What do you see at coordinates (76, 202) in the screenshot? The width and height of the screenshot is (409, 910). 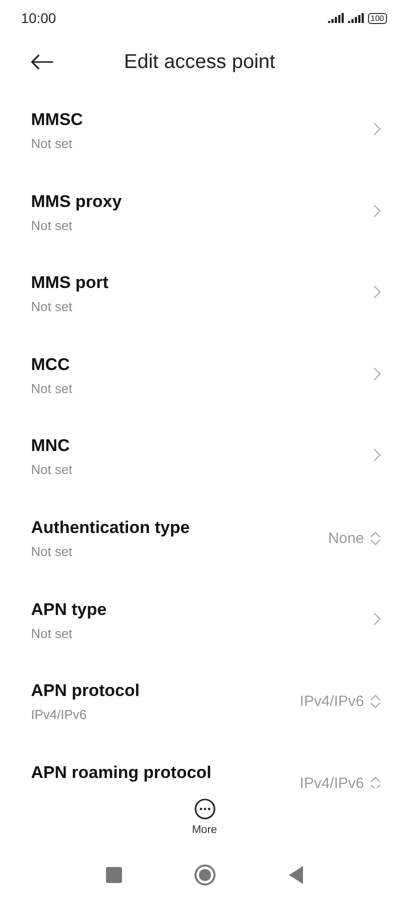 I see `setting-title: MMS proxy` at bounding box center [76, 202].